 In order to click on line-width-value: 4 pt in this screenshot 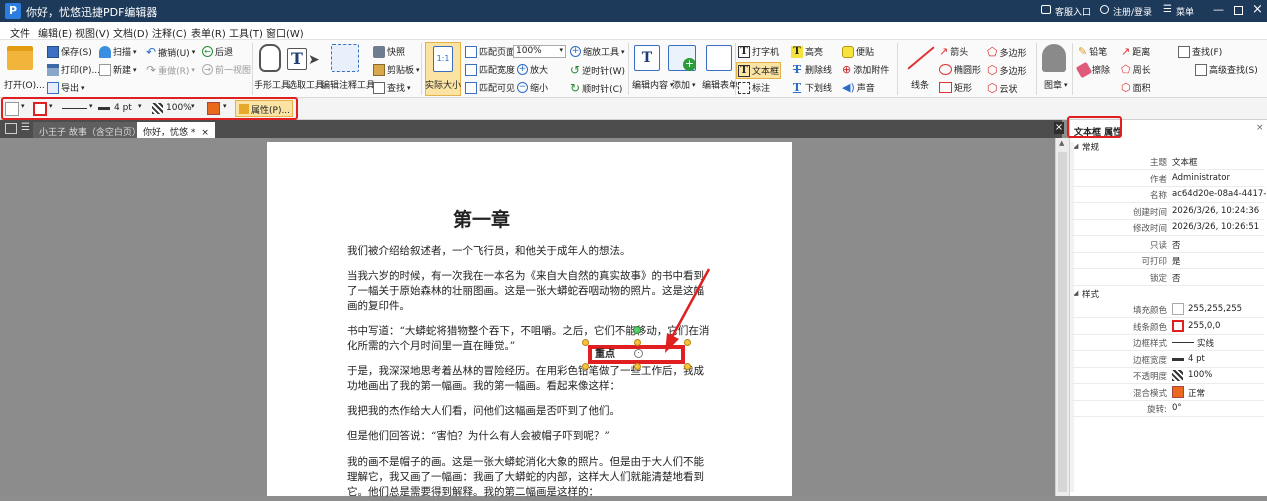, I will do `click(123, 108)`.